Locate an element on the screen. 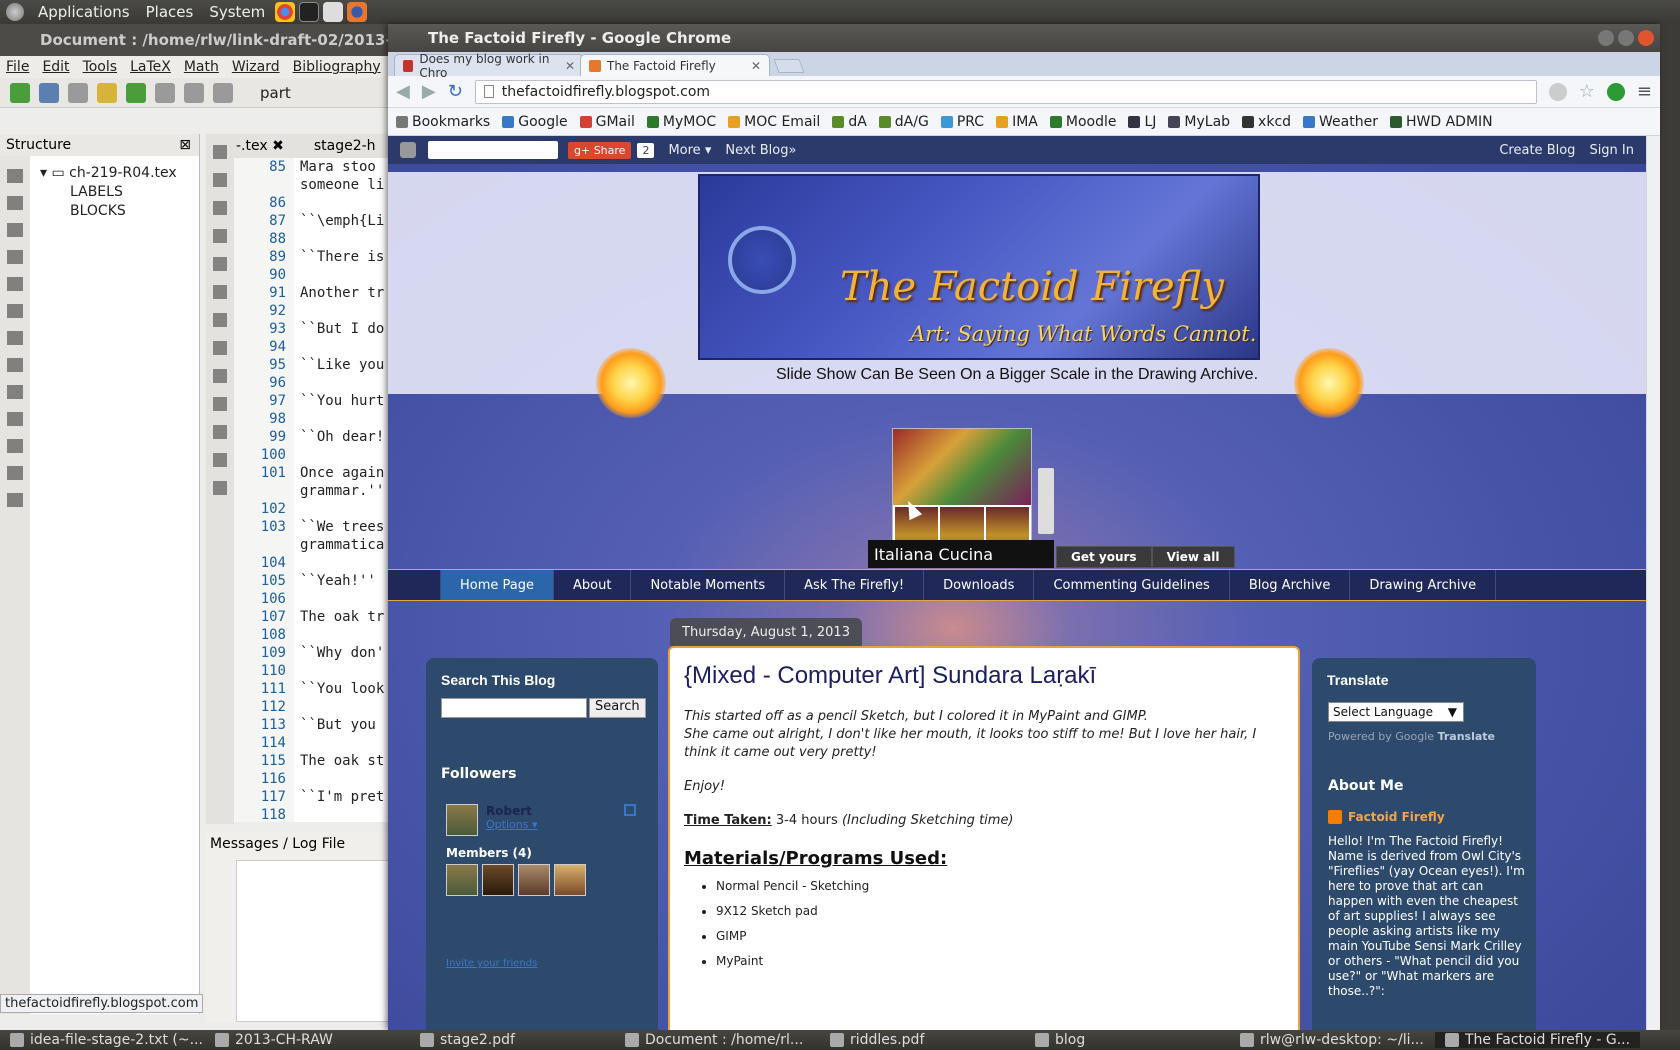  infinity-tool-icon is located at coordinates (15, 338).